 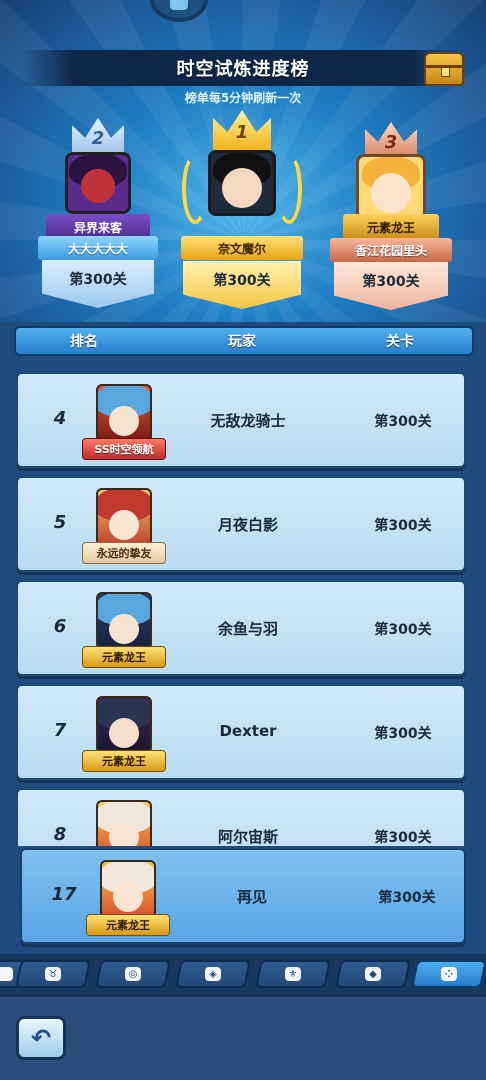 I want to click on tab-shield-card: ◆, so click(x=373, y=974).